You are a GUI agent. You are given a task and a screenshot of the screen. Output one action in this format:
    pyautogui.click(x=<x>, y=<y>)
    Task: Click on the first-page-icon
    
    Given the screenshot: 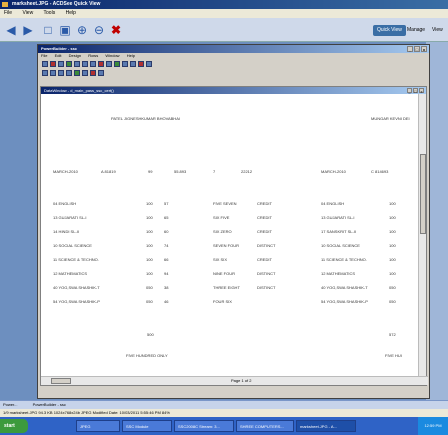 What is the action you would take?
    pyautogui.click(x=45, y=72)
    